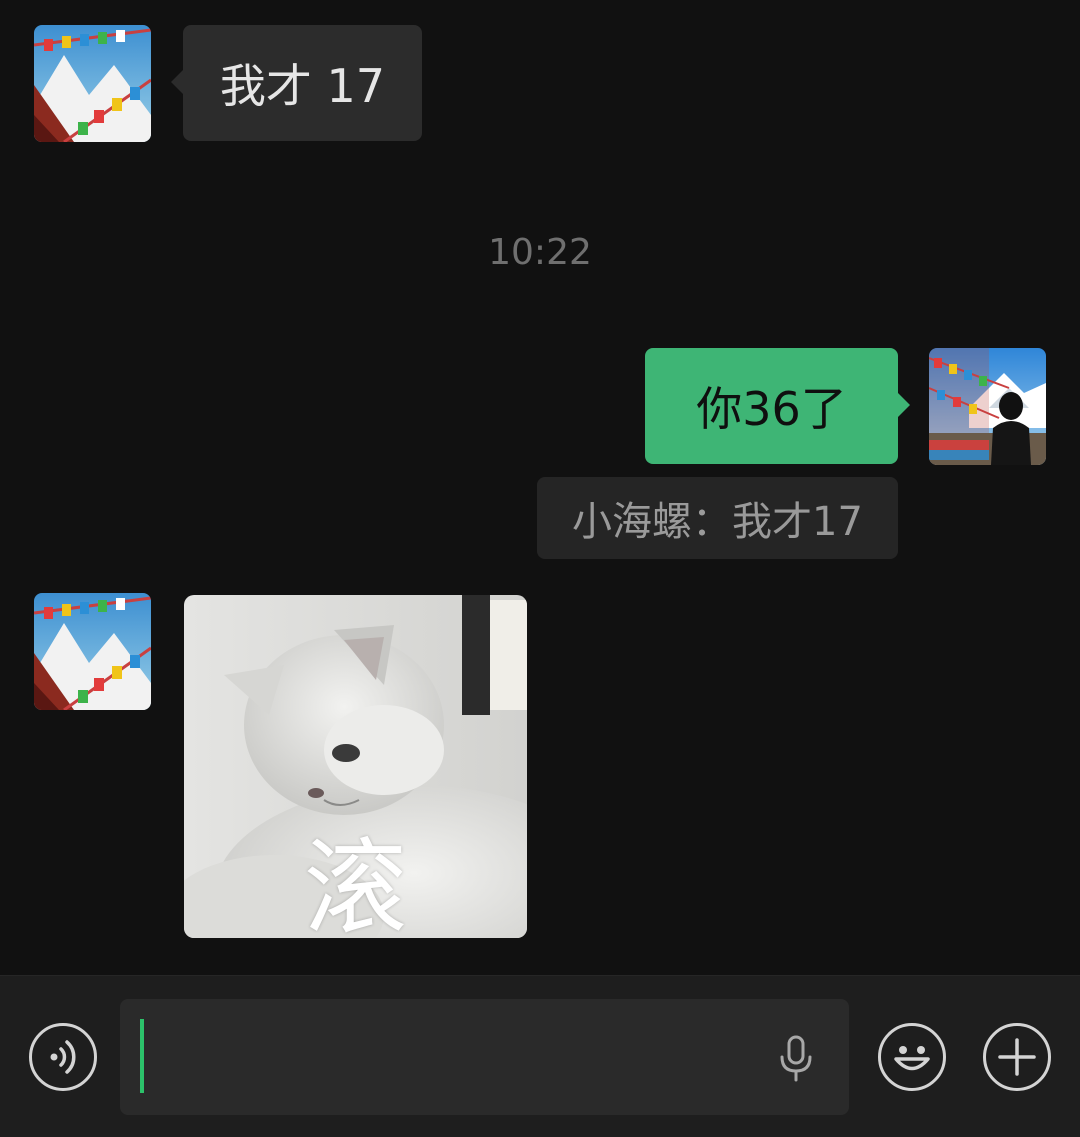 Image resolution: width=1080 pixels, height=1137 pixels. Describe the element at coordinates (717, 522) in the screenshot. I see `quoted-text: 小海螺：我才17` at that location.